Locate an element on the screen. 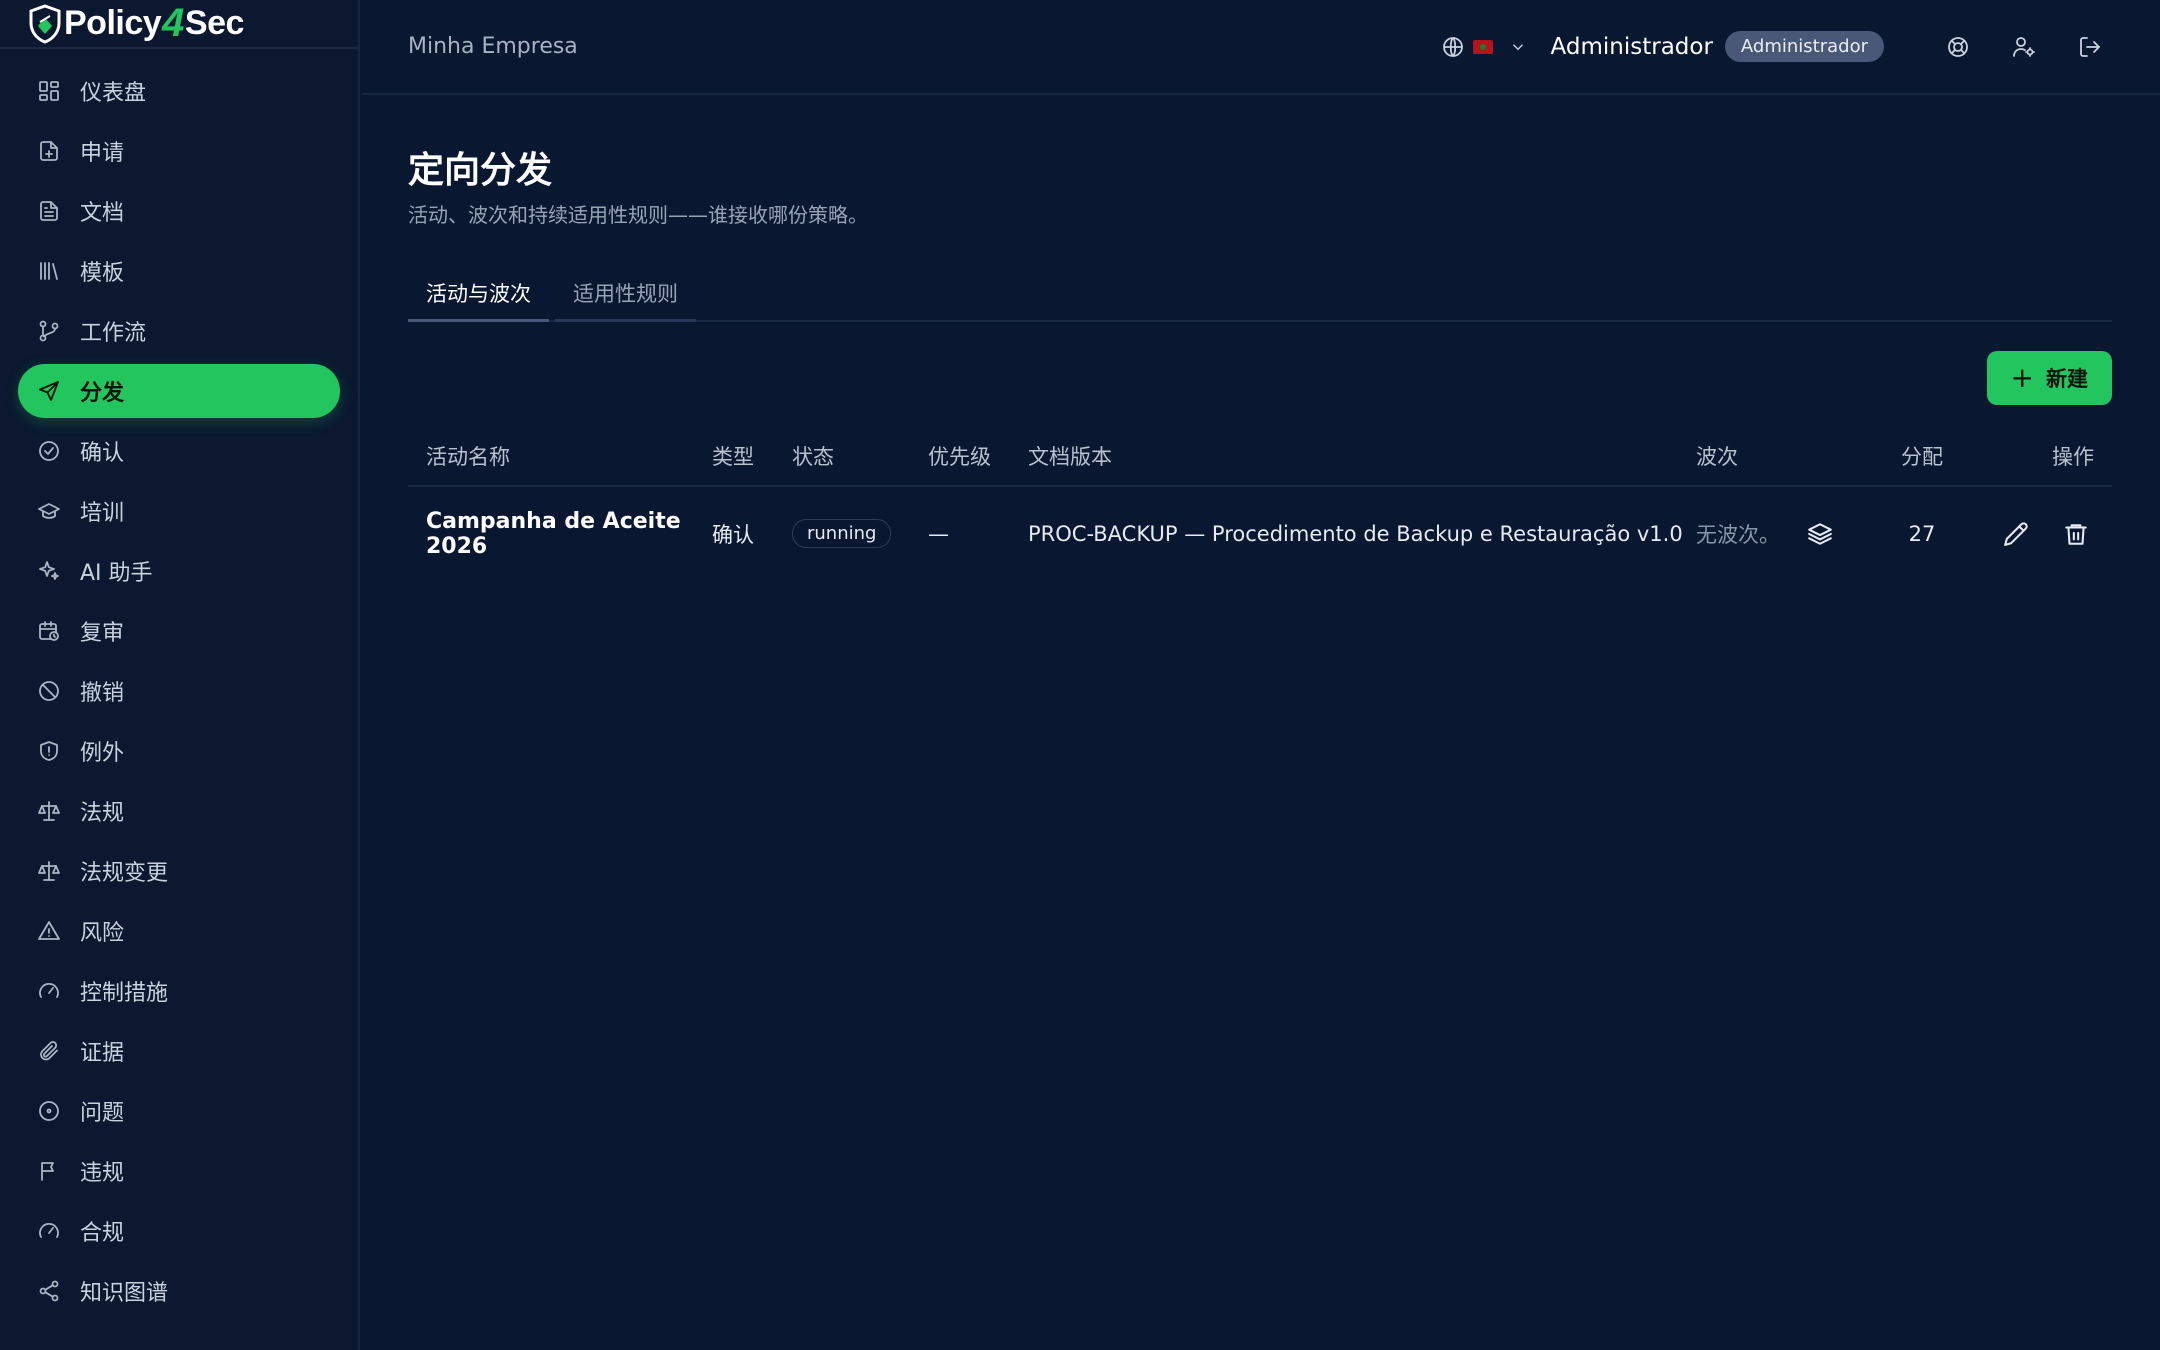  table-header-row: 活动名称 类型 状态 优先级 文档版本 波次 分配 操作 is located at coordinates (1260, 456).